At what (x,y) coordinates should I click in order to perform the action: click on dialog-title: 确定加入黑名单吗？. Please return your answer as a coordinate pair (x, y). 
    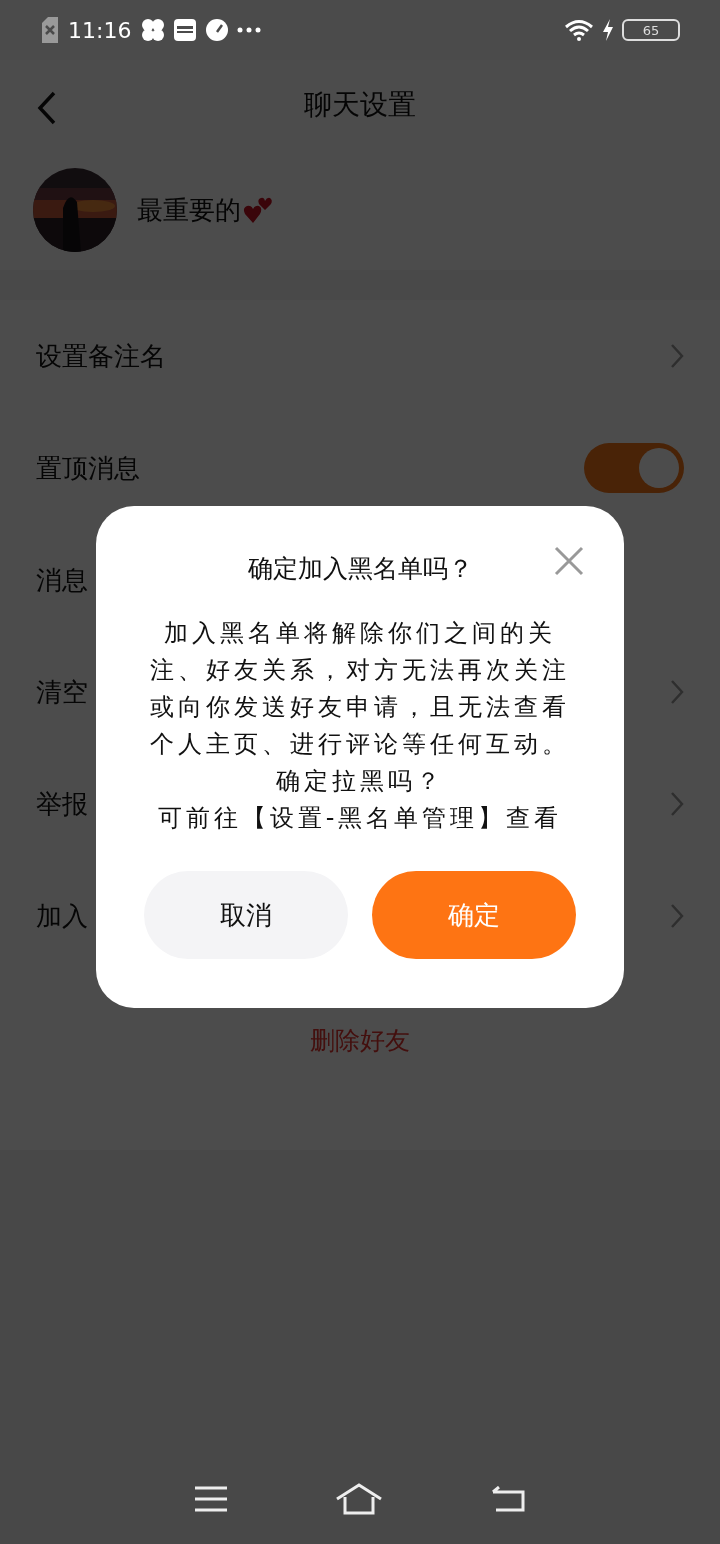
    Looking at the image, I should click on (360, 569).